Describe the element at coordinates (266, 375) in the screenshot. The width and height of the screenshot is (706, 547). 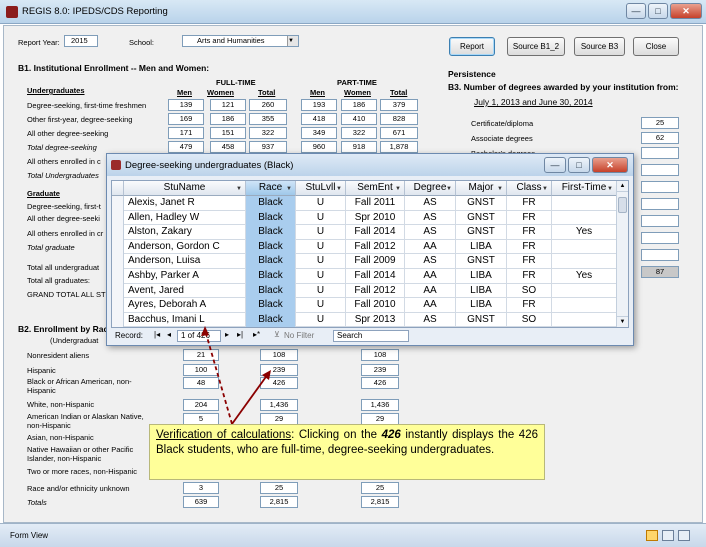
I see `arrow-head-cell` at that location.